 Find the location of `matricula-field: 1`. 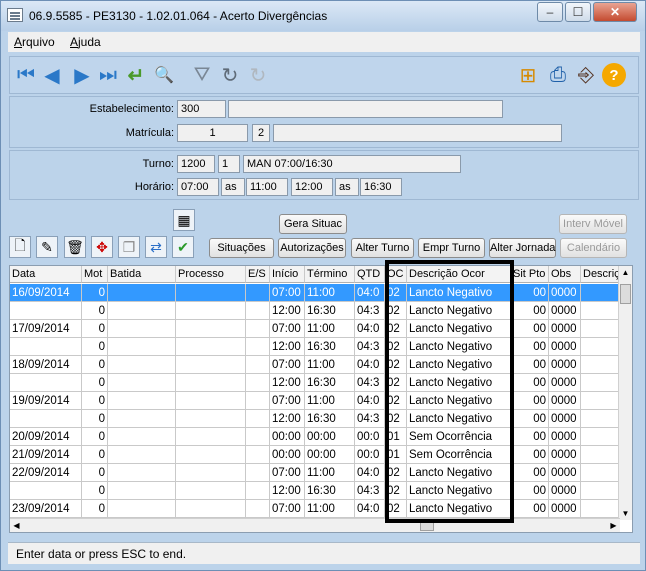

matricula-field: 1 is located at coordinates (212, 133).